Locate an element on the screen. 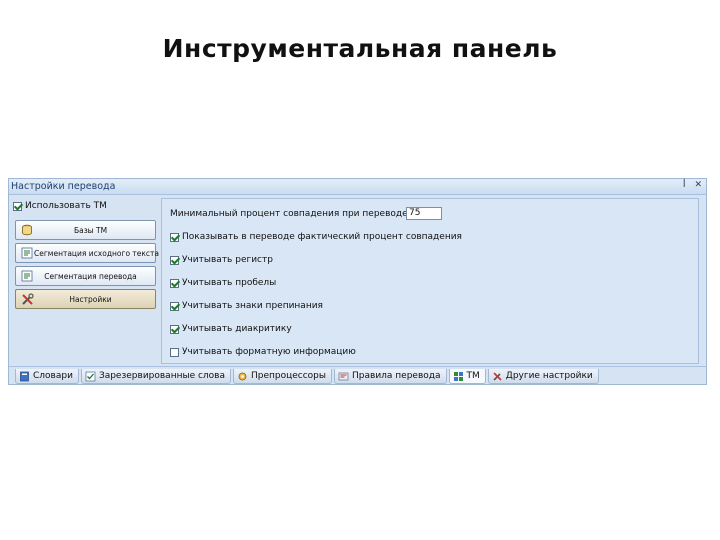  tab-preprocessors: Препроцессоры is located at coordinates (283, 376).